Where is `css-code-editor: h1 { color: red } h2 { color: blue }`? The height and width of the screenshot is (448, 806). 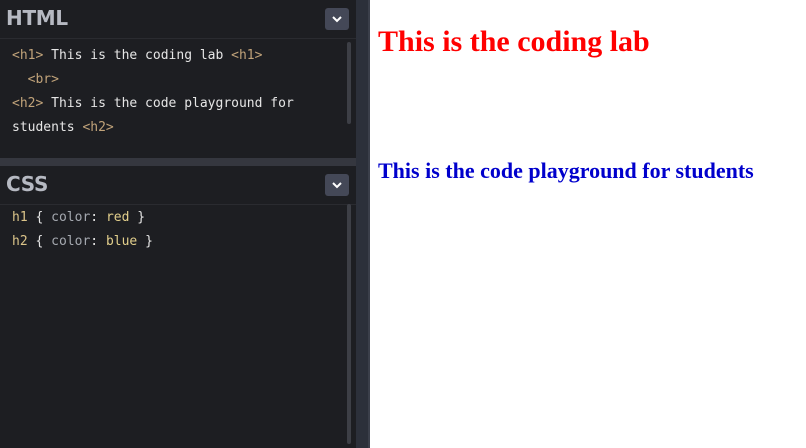
css-code-editor: h1 { color: red } h2 { color: blue } is located at coordinates (82, 230).